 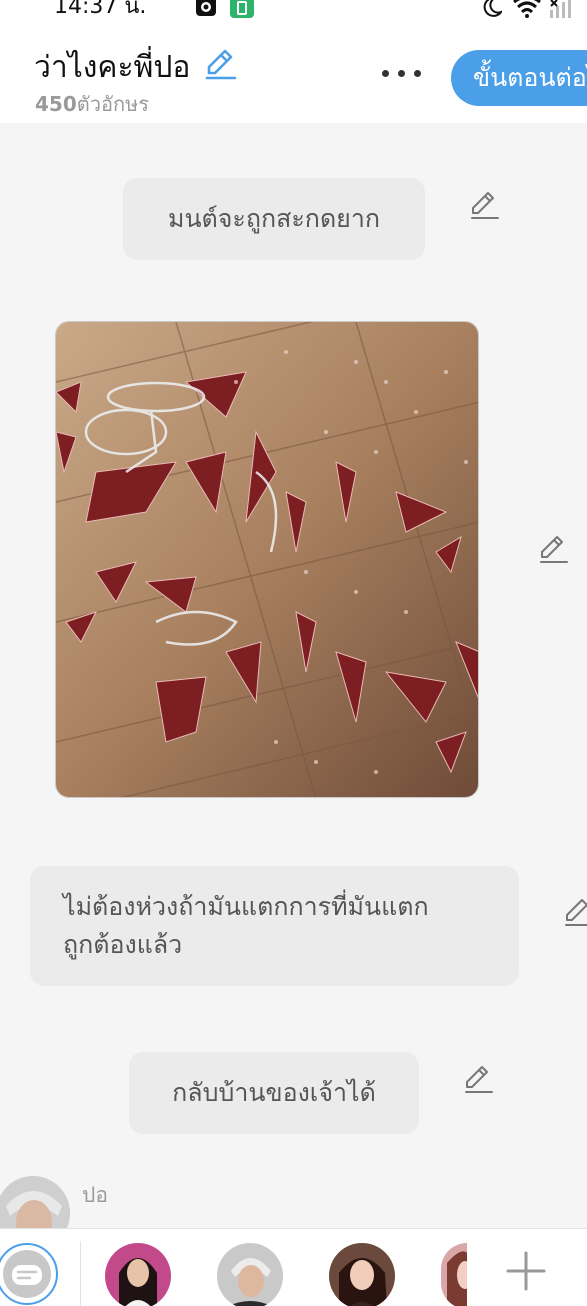 I want to click on narration-icon, so click(x=27, y=1274).